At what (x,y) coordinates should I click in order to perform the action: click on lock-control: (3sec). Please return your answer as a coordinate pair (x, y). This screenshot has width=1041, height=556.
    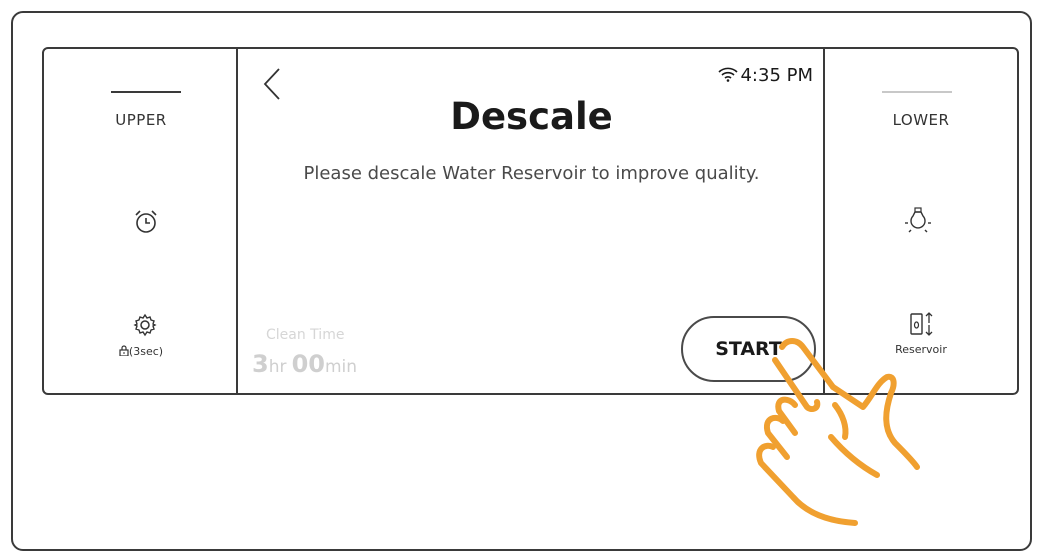
    Looking at the image, I should click on (141, 351).